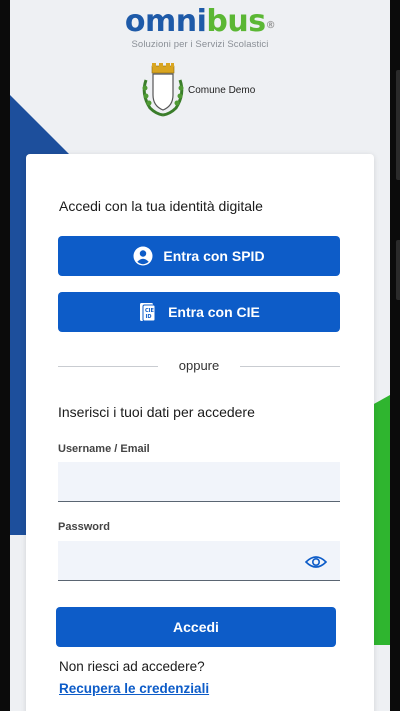  What do you see at coordinates (381, 520) in the screenshot?
I see `decorative-green-shape` at bounding box center [381, 520].